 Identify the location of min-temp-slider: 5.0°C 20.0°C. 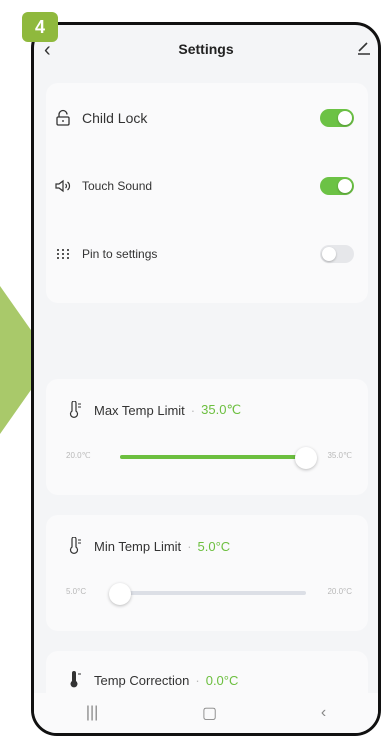
(209, 594).